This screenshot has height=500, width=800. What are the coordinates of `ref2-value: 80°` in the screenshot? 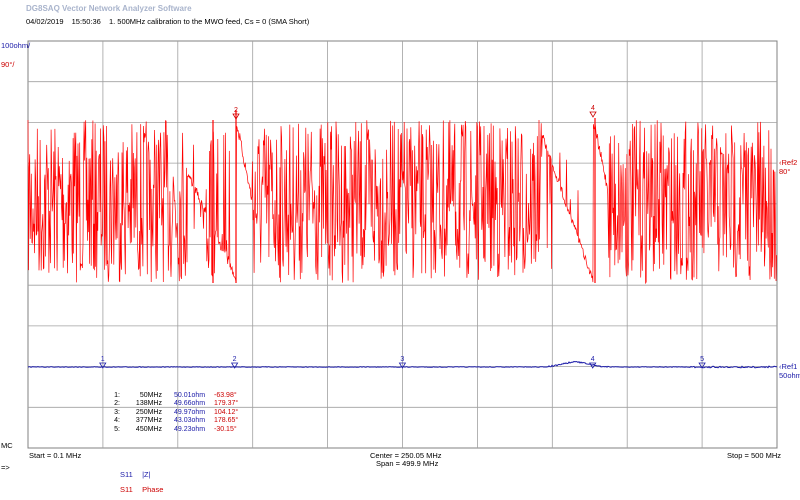 It's located at (785, 171).